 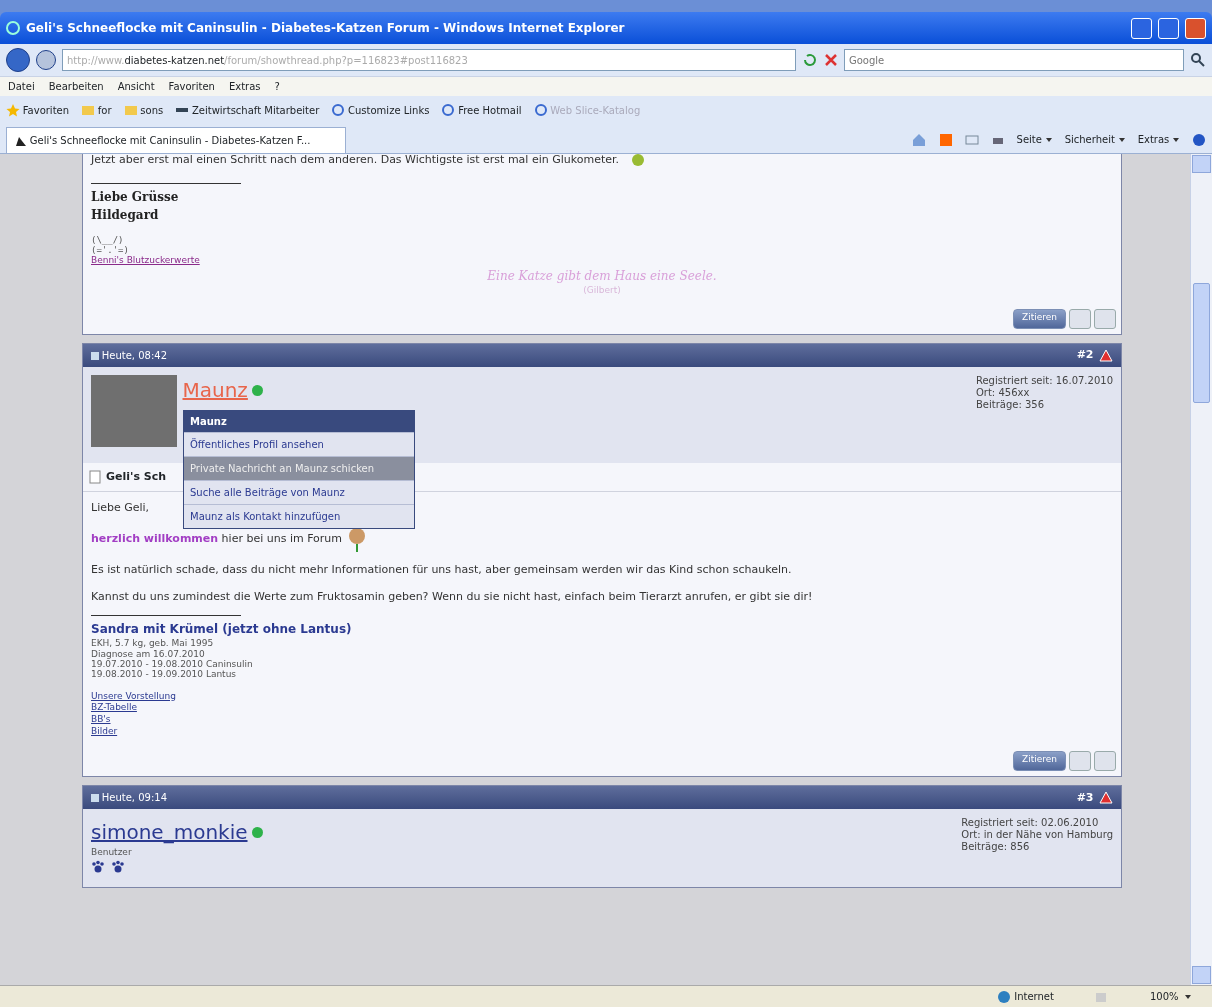 I want to click on popup-menu-item: Suche alle Beiträge von Maunz, so click(x=299, y=492).